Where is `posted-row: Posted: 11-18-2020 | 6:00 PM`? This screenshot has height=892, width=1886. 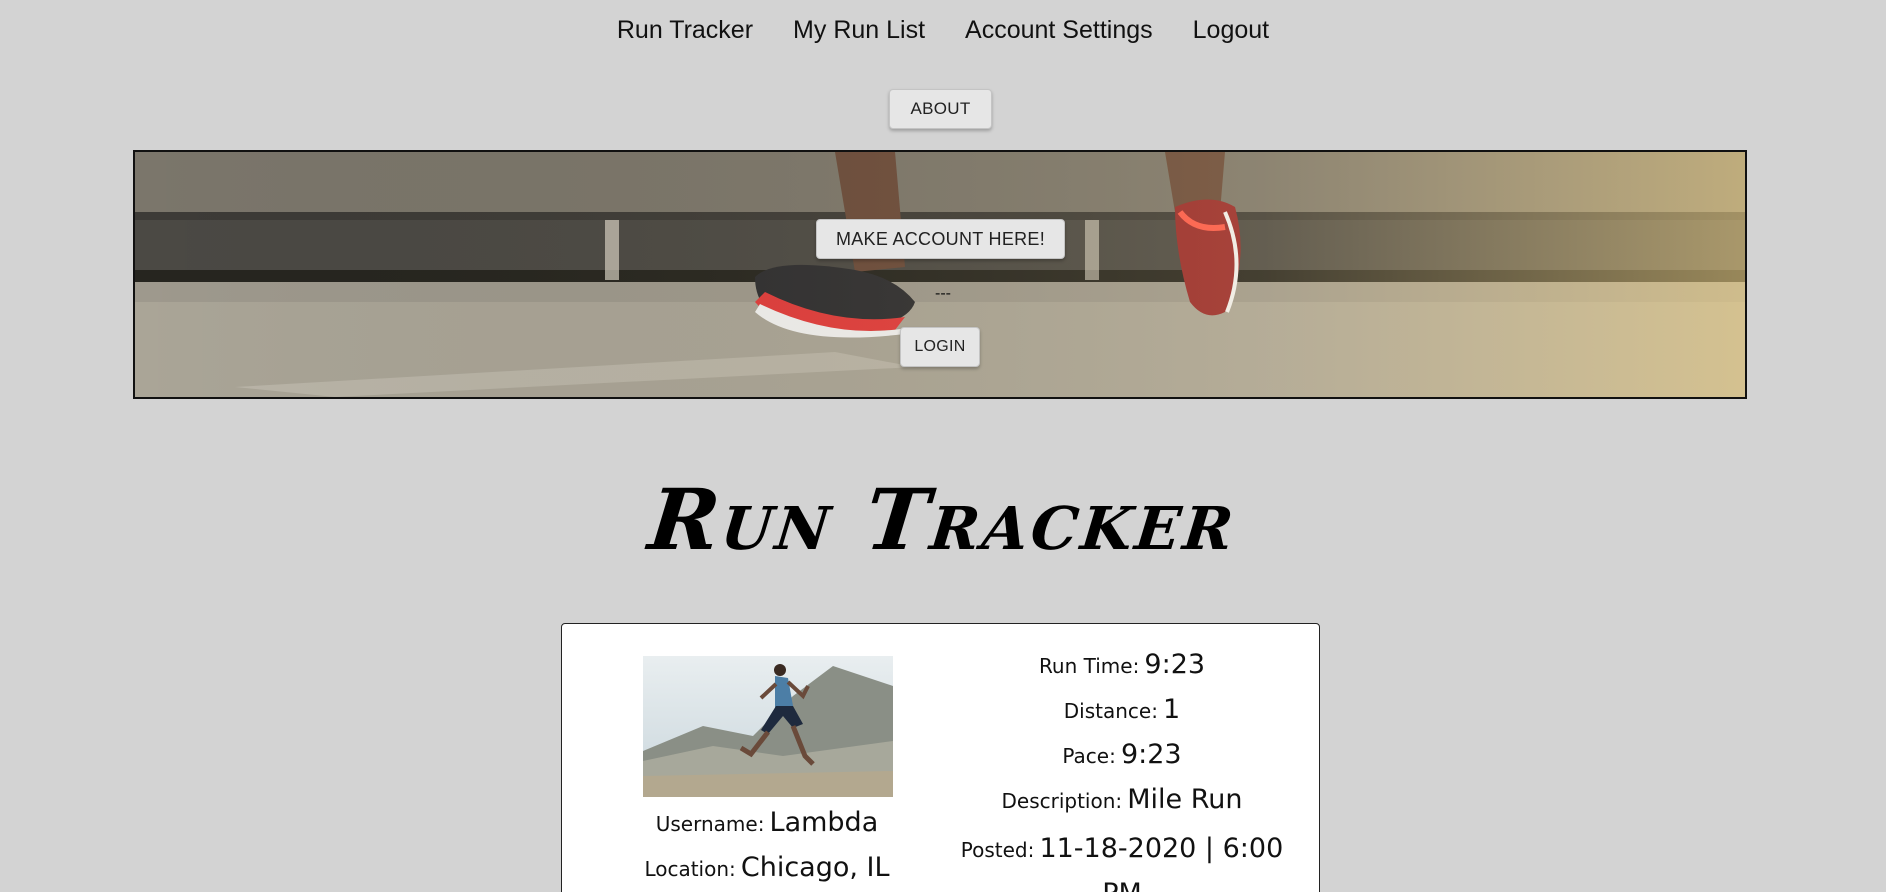 posted-row: Posted: 11-18-2020 | 6:00 PM is located at coordinates (1122, 860).